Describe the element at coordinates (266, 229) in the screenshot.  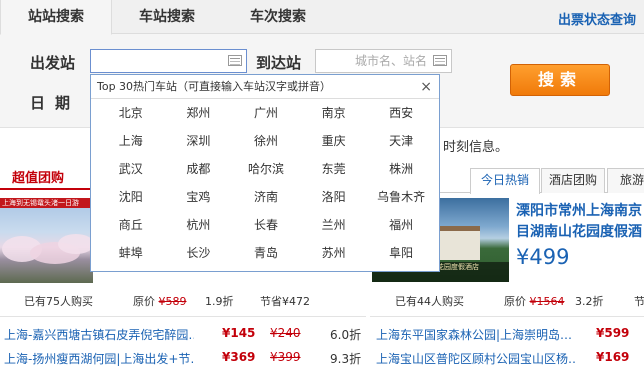
I see `city-option: 长春` at that location.